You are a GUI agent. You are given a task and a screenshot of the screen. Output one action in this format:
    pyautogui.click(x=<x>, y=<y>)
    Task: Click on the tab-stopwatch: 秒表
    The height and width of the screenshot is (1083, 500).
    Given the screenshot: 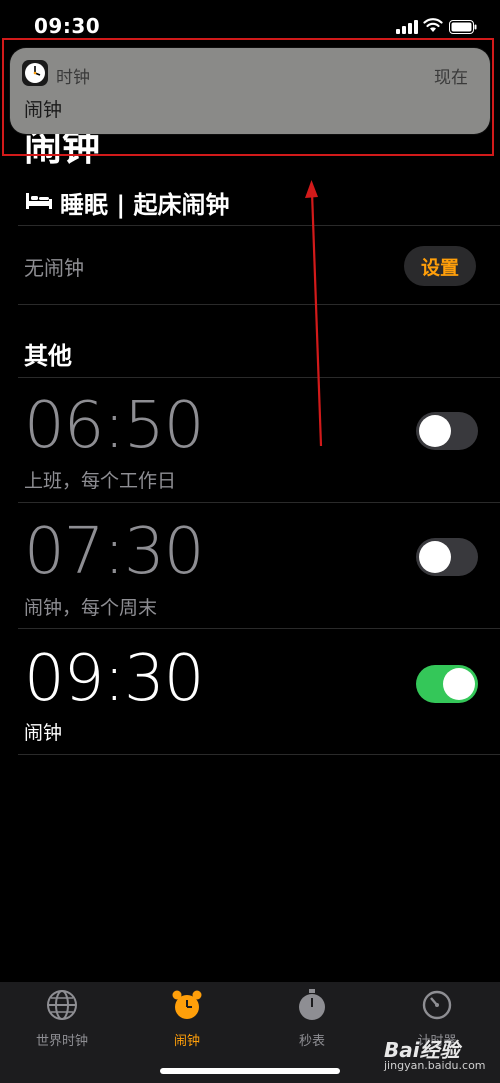 What is the action you would take?
    pyautogui.click(x=312, y=1018)
    